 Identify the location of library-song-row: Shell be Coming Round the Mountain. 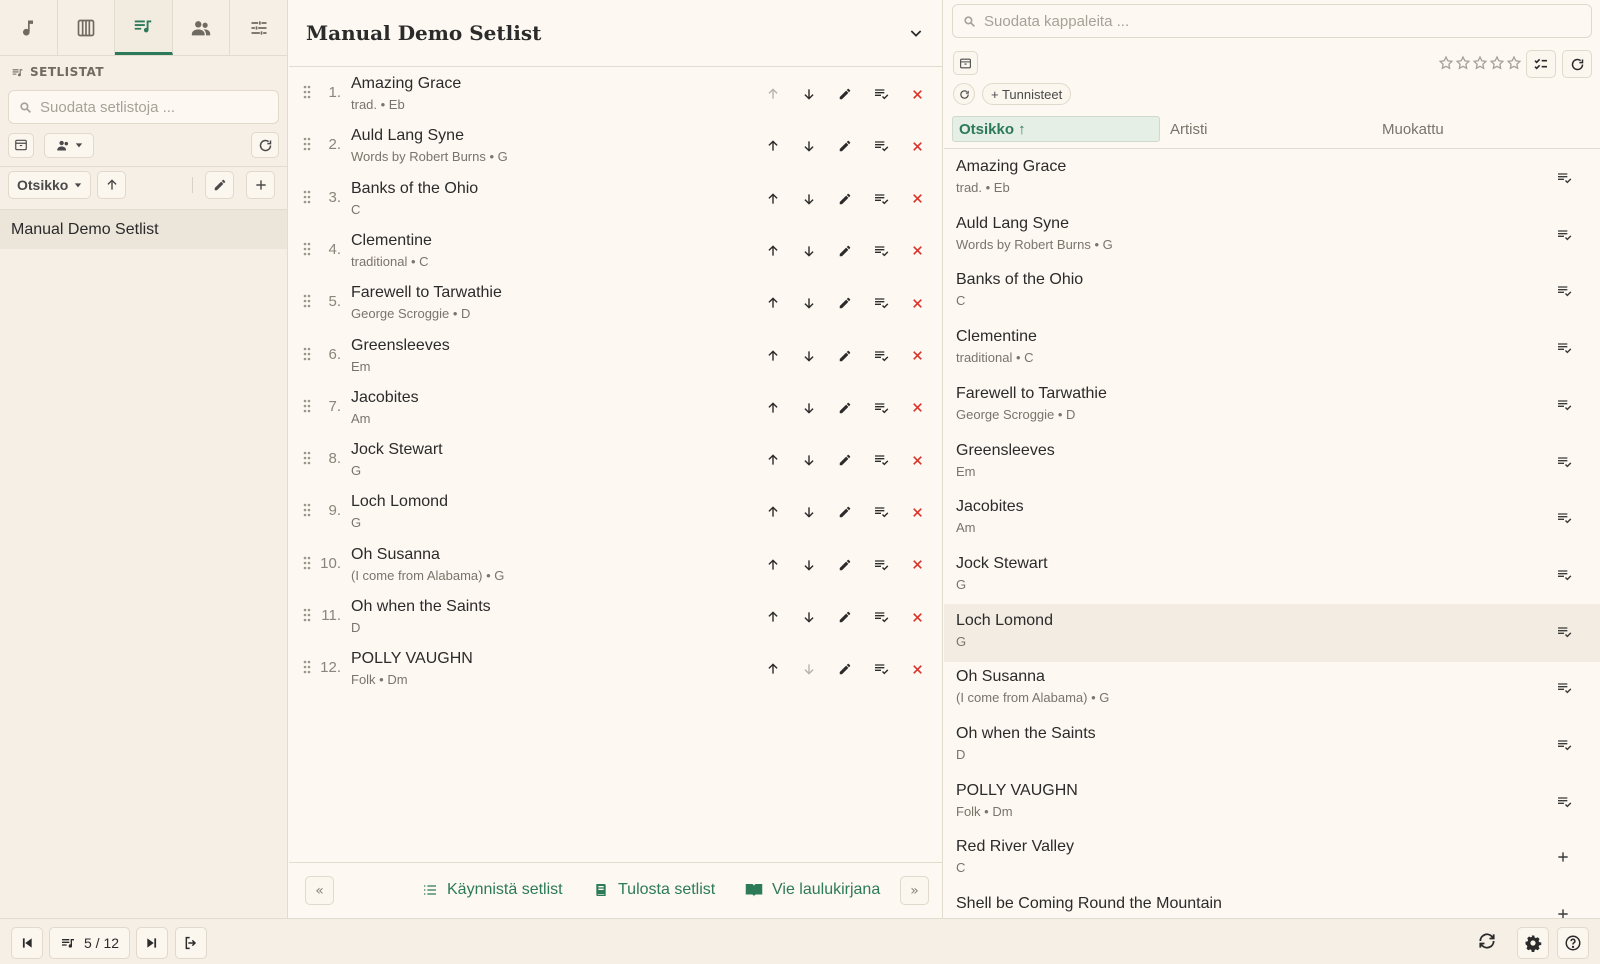
(1272, 902).